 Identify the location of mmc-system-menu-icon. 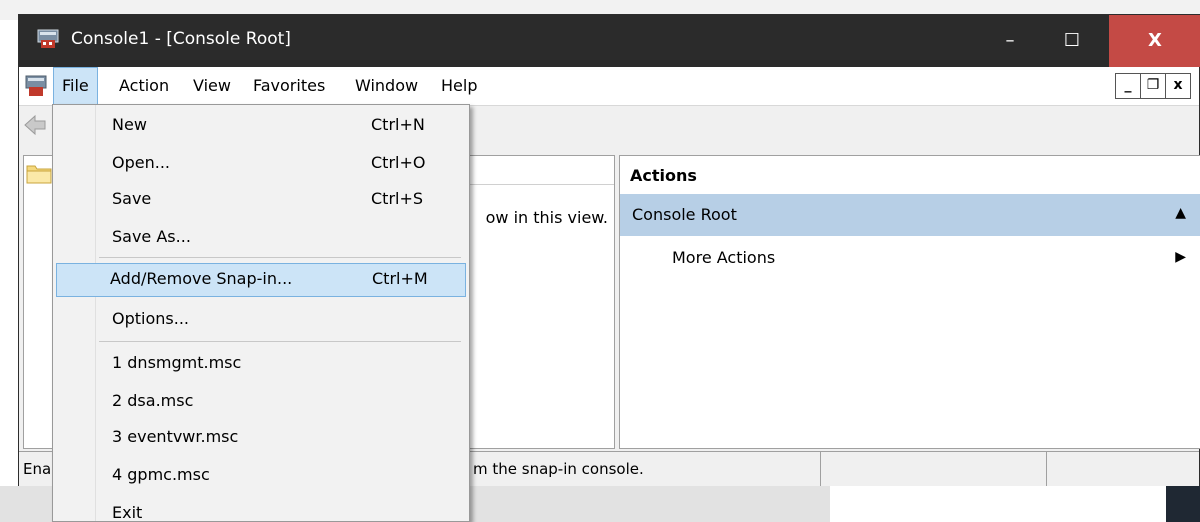
(36, 86).